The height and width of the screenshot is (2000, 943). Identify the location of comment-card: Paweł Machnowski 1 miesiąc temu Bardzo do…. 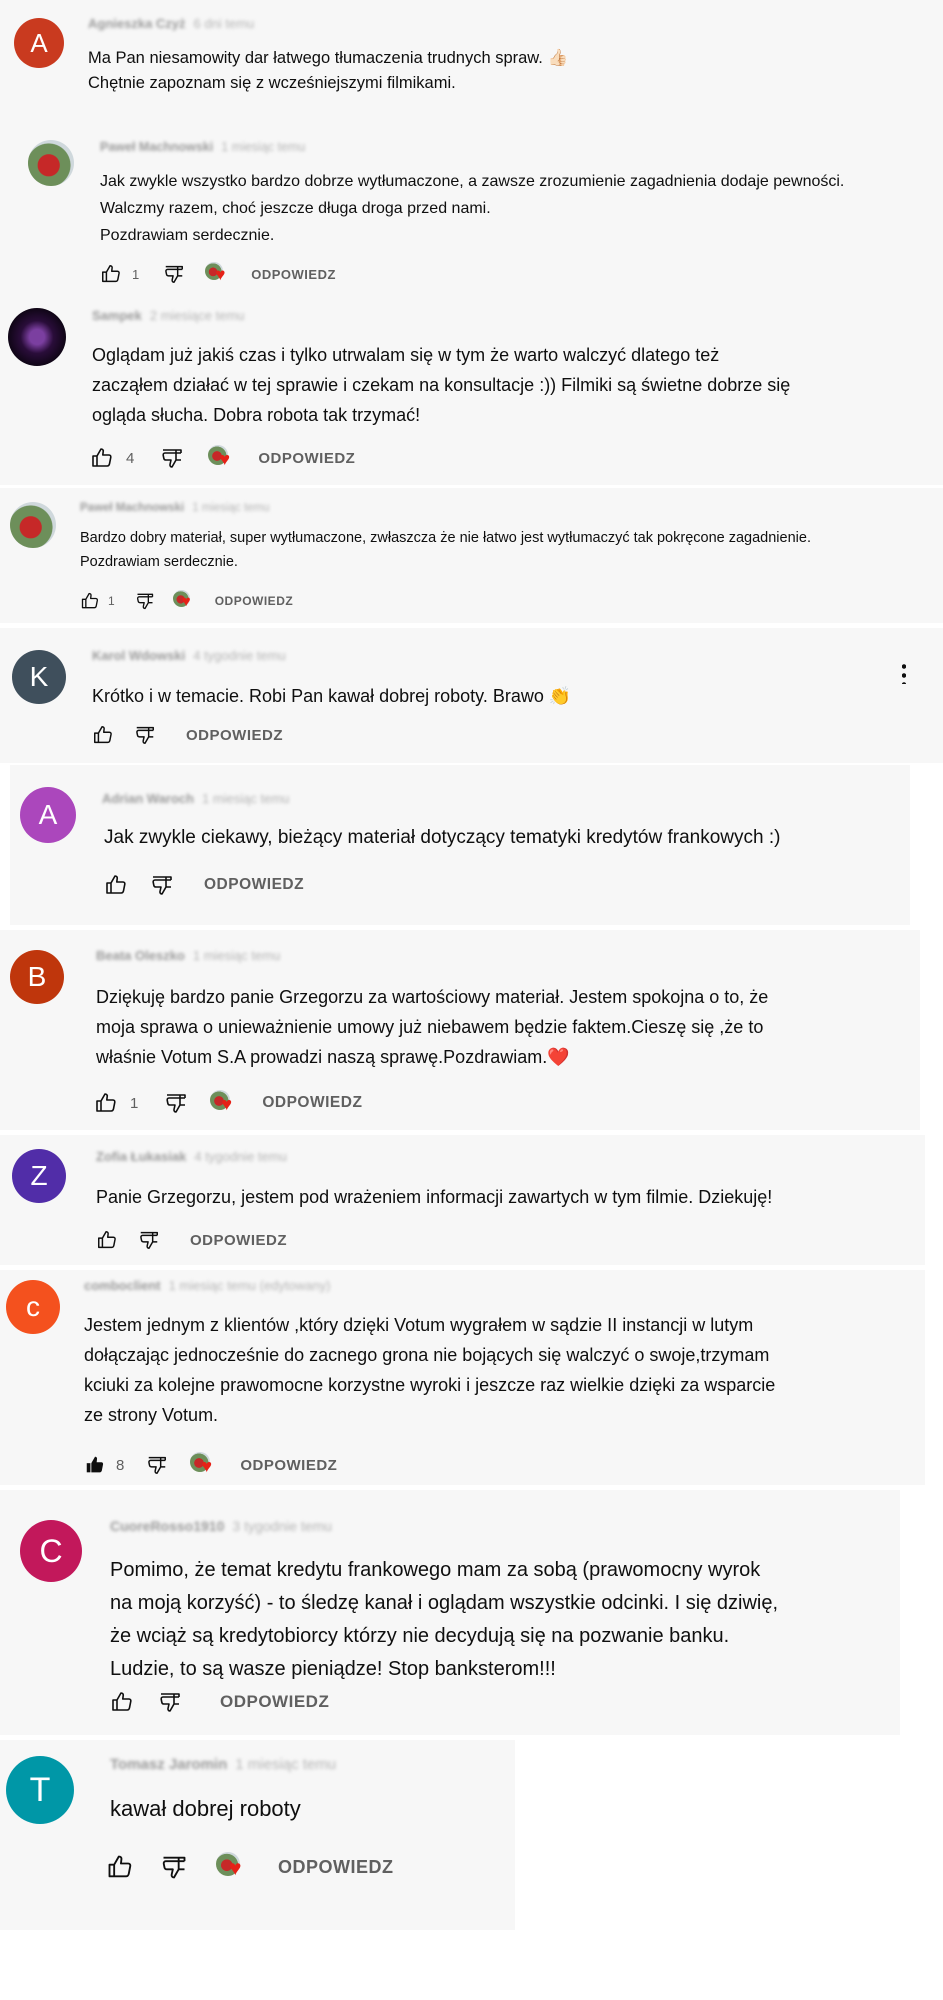
(471, 555).